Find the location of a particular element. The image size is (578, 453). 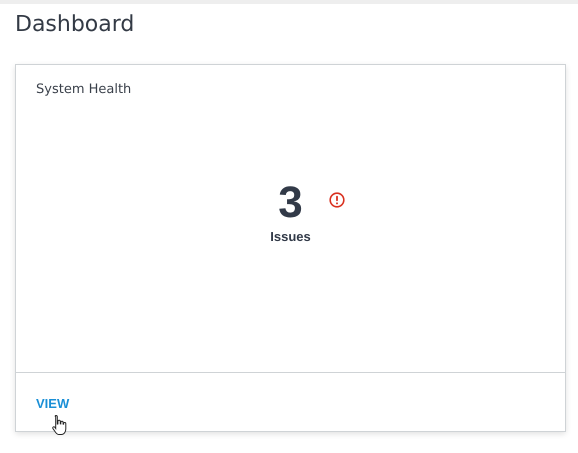

card-title: System Health is located at coordinates (84, 89).